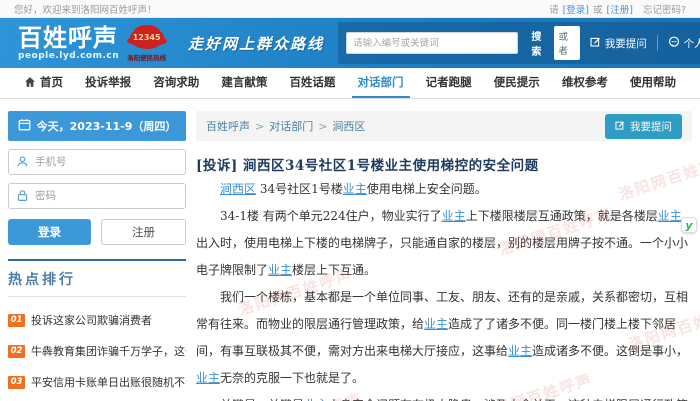 This screenshot has height=401, width=700. What do you see at coordinates (643, 126) in the screenshot?
I see `breadcrumb-ask-button: 我要提问` at bounding box center [643, 126].